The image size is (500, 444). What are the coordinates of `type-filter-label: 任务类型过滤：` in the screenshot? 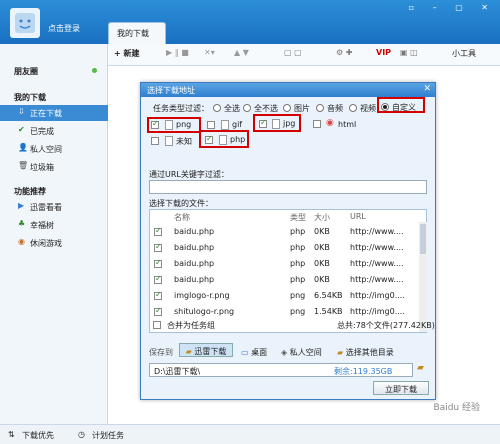 It's located at (181, 108).